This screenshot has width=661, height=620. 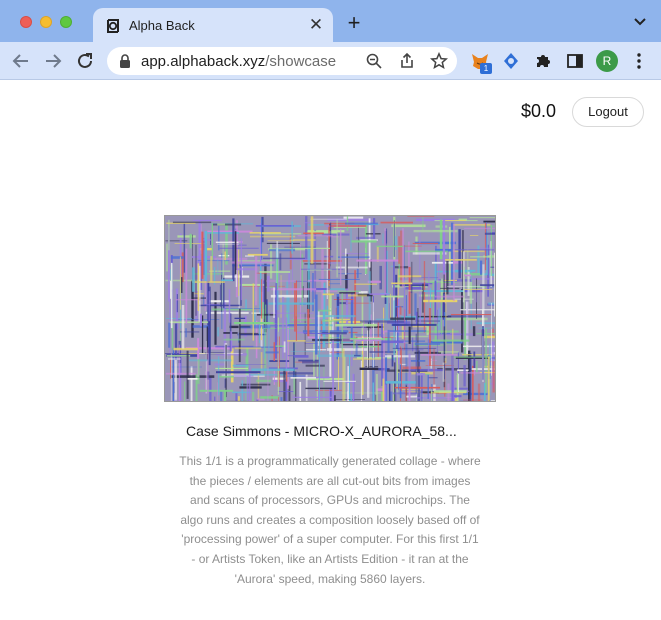 I want to click on back-arrow-icon, so click(x=21, y=61).